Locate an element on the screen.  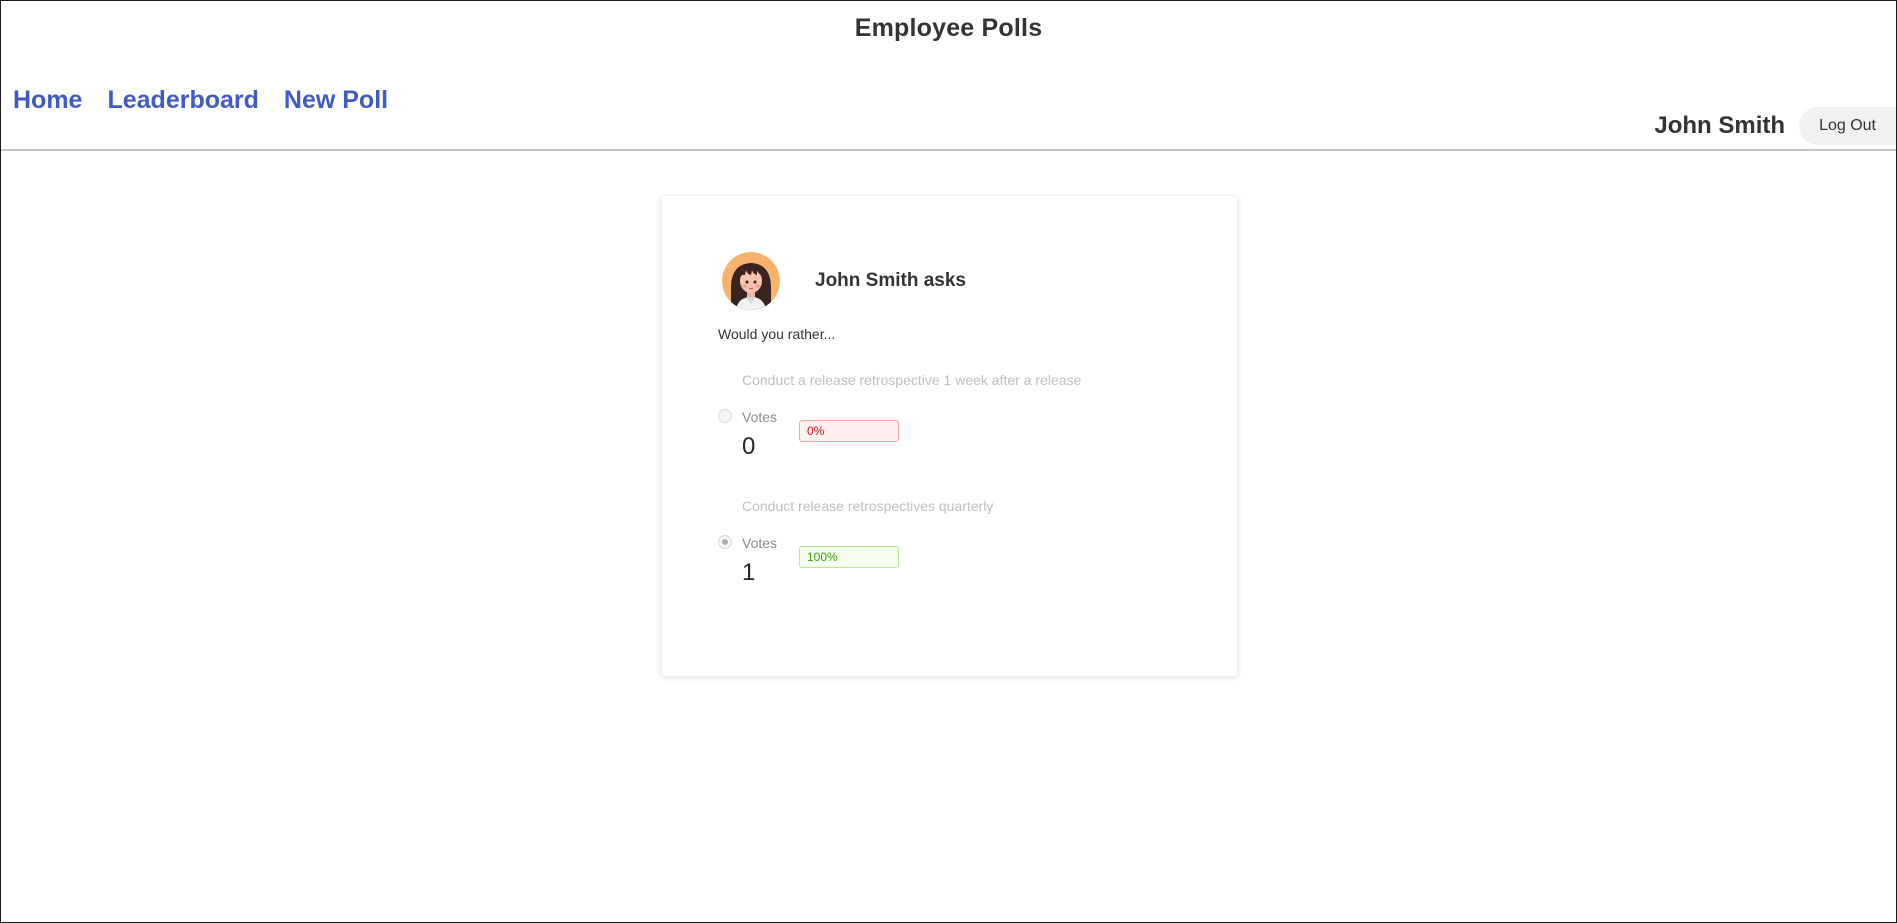
poll-author-label: John Smith asks is located at coordinates (890, 280).